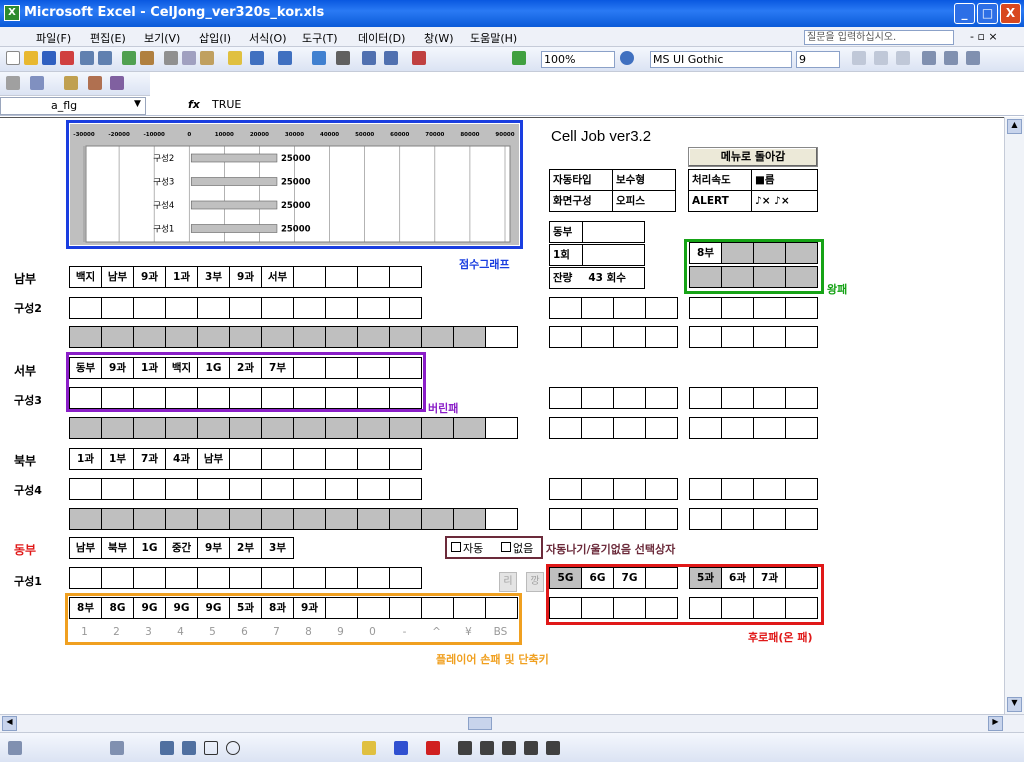 This screenshot has height=762, width=1024. I want to click on screen-value: 오피스, so click(644, 201).